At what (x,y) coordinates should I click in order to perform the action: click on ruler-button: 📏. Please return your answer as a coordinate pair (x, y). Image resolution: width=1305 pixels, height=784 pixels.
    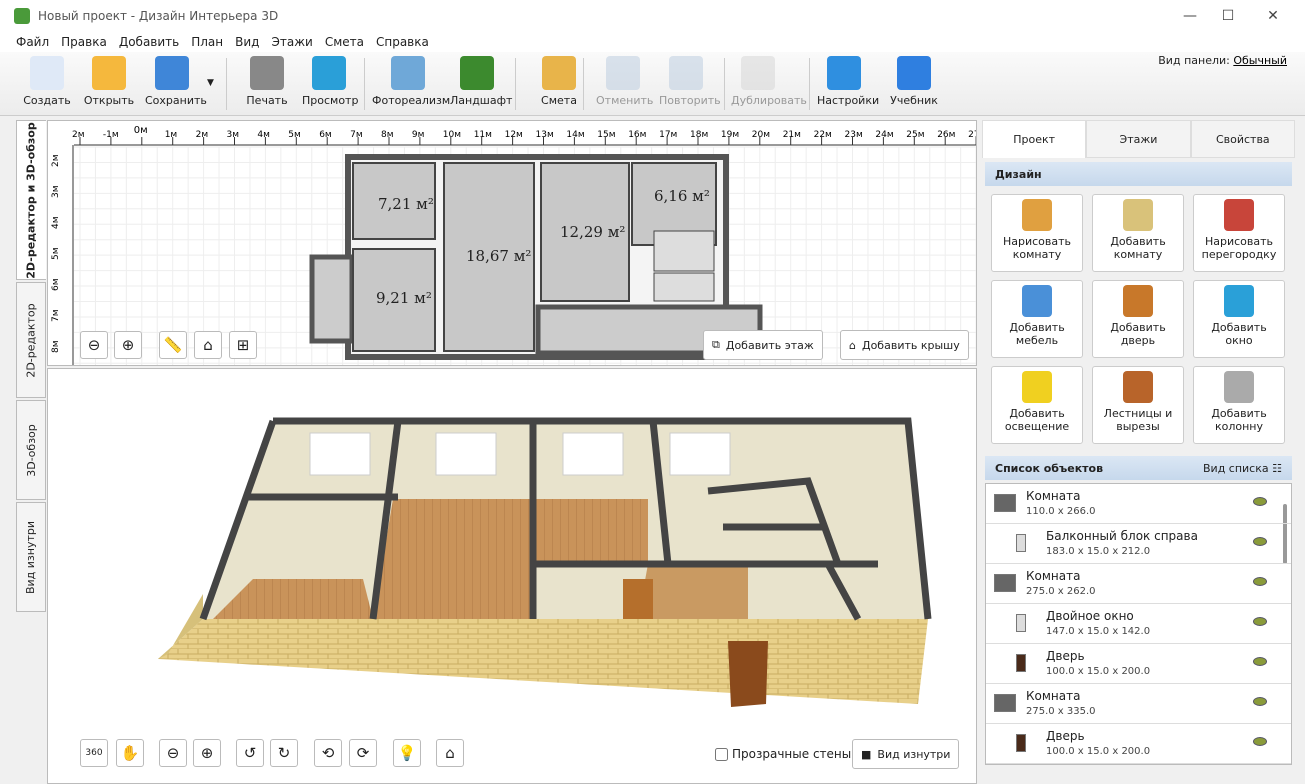
    Looking at the image, I should click on (173, 345).